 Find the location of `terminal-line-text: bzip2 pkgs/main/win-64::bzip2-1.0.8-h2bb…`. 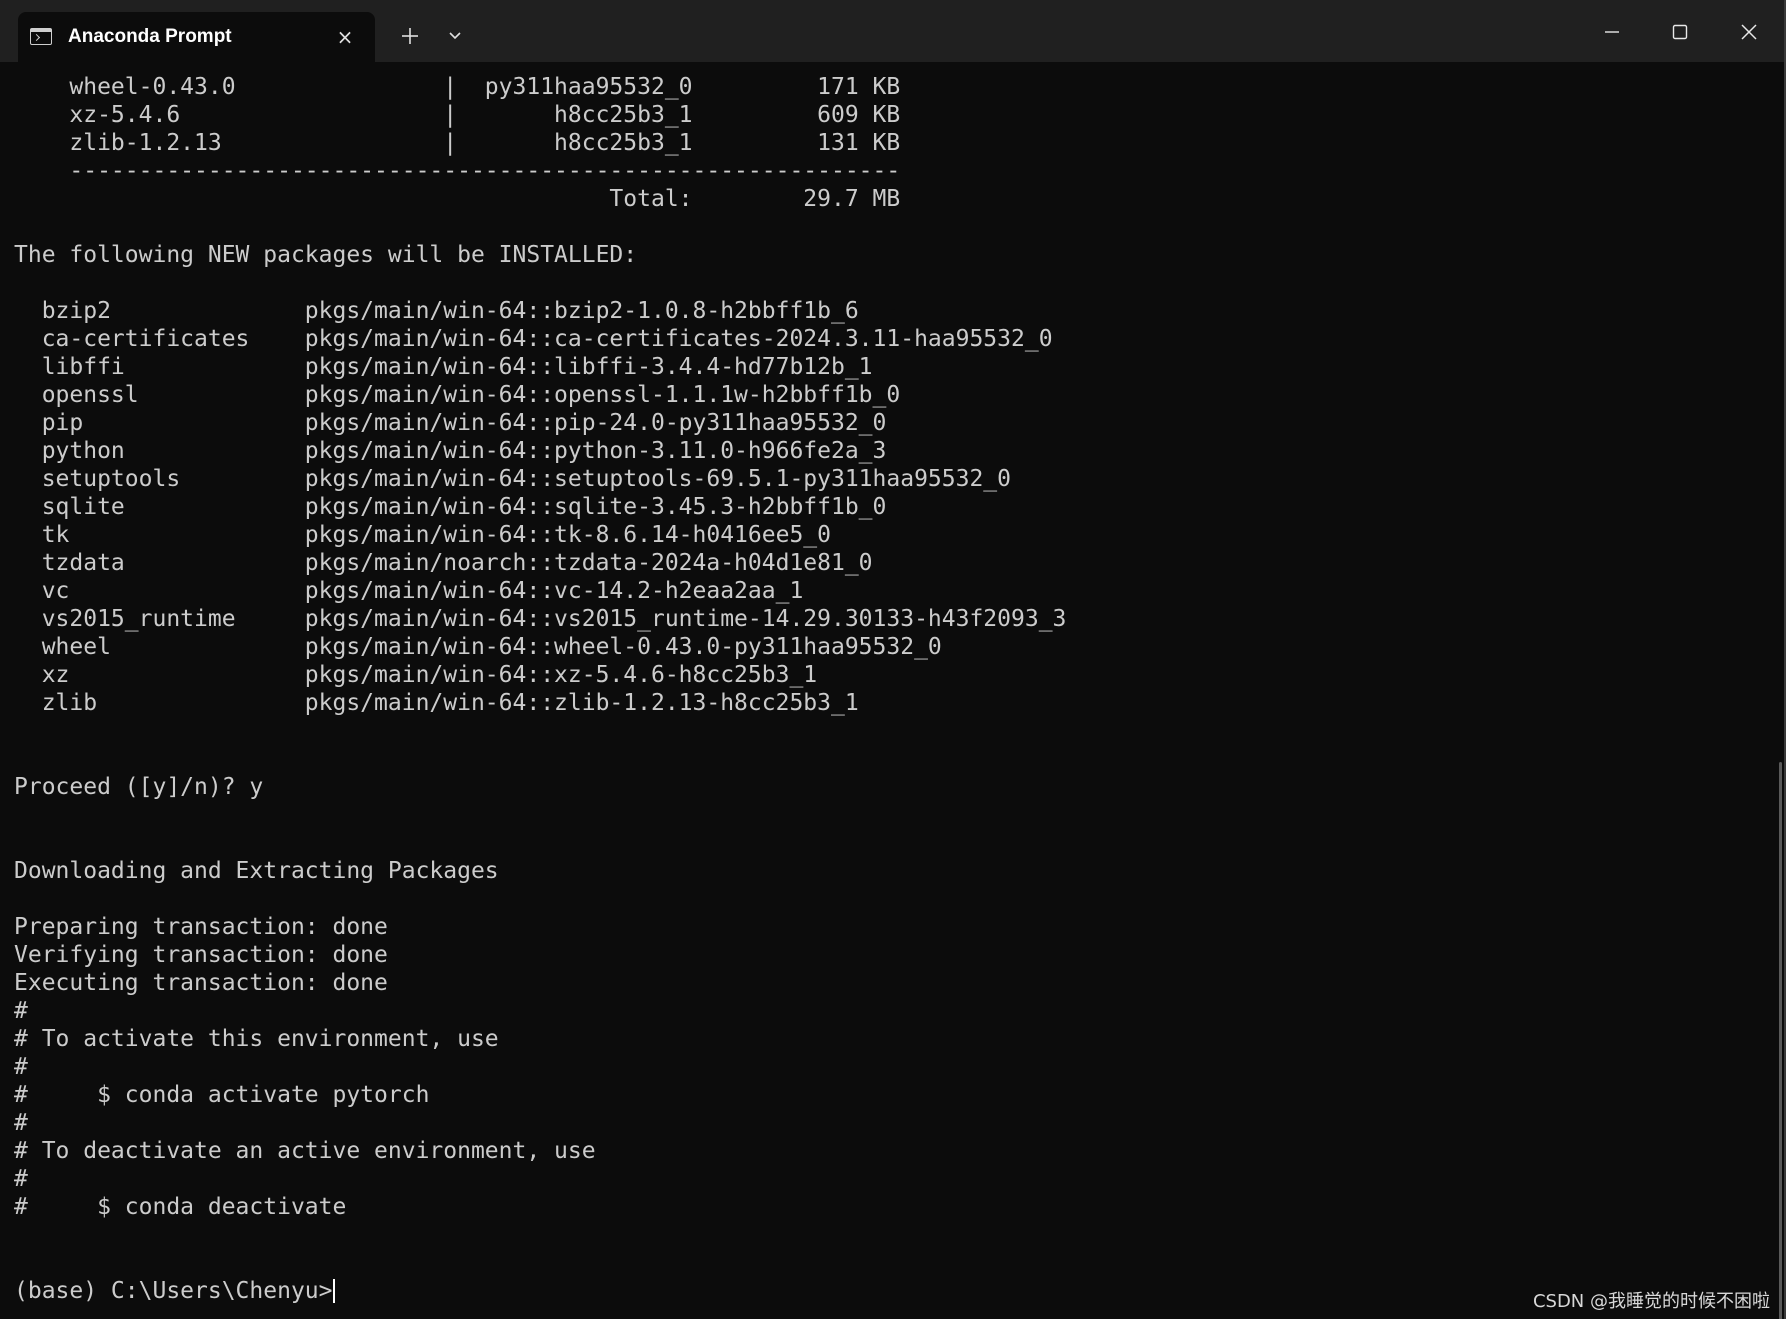

terminal-line-text: bzip2 pkgs/main/win-64::bzip2-1.0.8-h2bb… is located at coordinates (436, 311).